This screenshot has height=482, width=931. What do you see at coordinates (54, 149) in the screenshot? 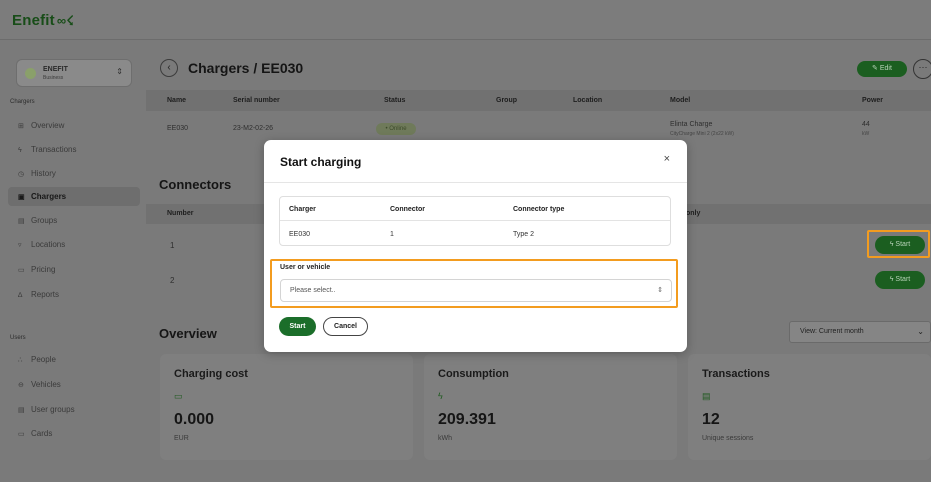
I see `sidebar-item-label: Transactions` at bounding box center [54, 149].